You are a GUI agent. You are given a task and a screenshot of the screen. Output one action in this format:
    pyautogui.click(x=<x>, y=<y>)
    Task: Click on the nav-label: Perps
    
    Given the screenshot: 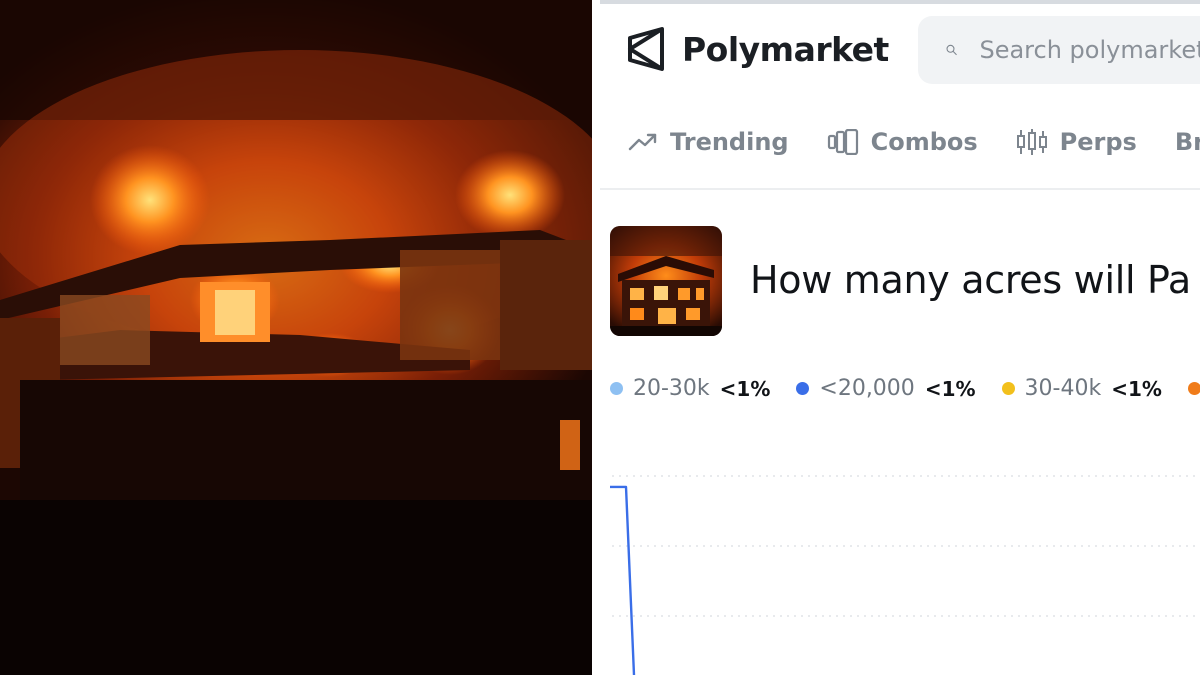 What is the action you would take?
    pyautogui.click(x=1098, y=142)
    